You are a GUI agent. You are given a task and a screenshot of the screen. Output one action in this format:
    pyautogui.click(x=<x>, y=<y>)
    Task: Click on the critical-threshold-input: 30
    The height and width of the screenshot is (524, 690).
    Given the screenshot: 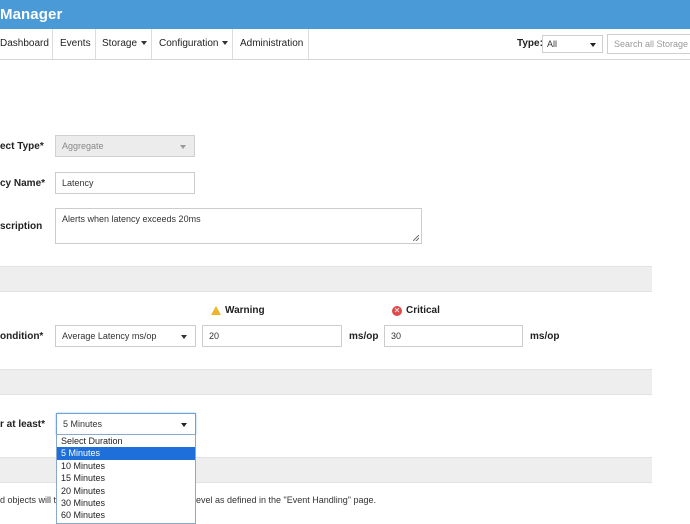 What is the action you would take?
    pyautogui.click(x=453, y=336)
    